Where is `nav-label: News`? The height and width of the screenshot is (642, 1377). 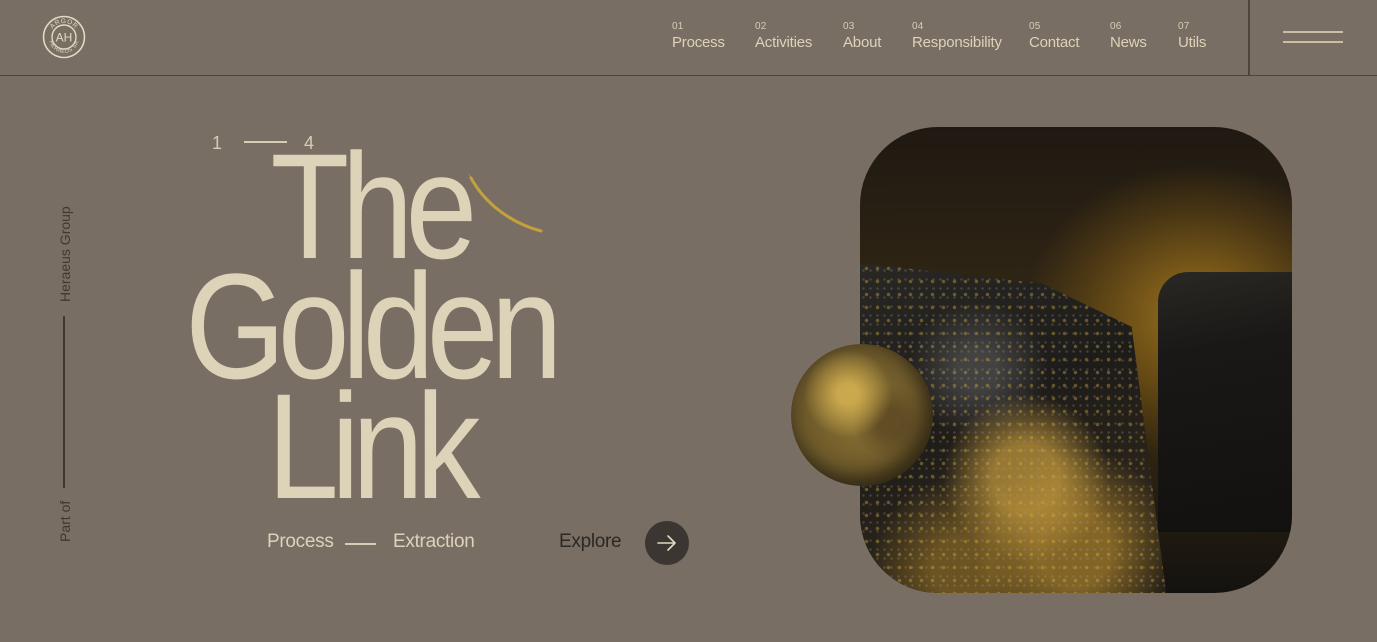 nav-label: News is located at coordinates (1128, 42).